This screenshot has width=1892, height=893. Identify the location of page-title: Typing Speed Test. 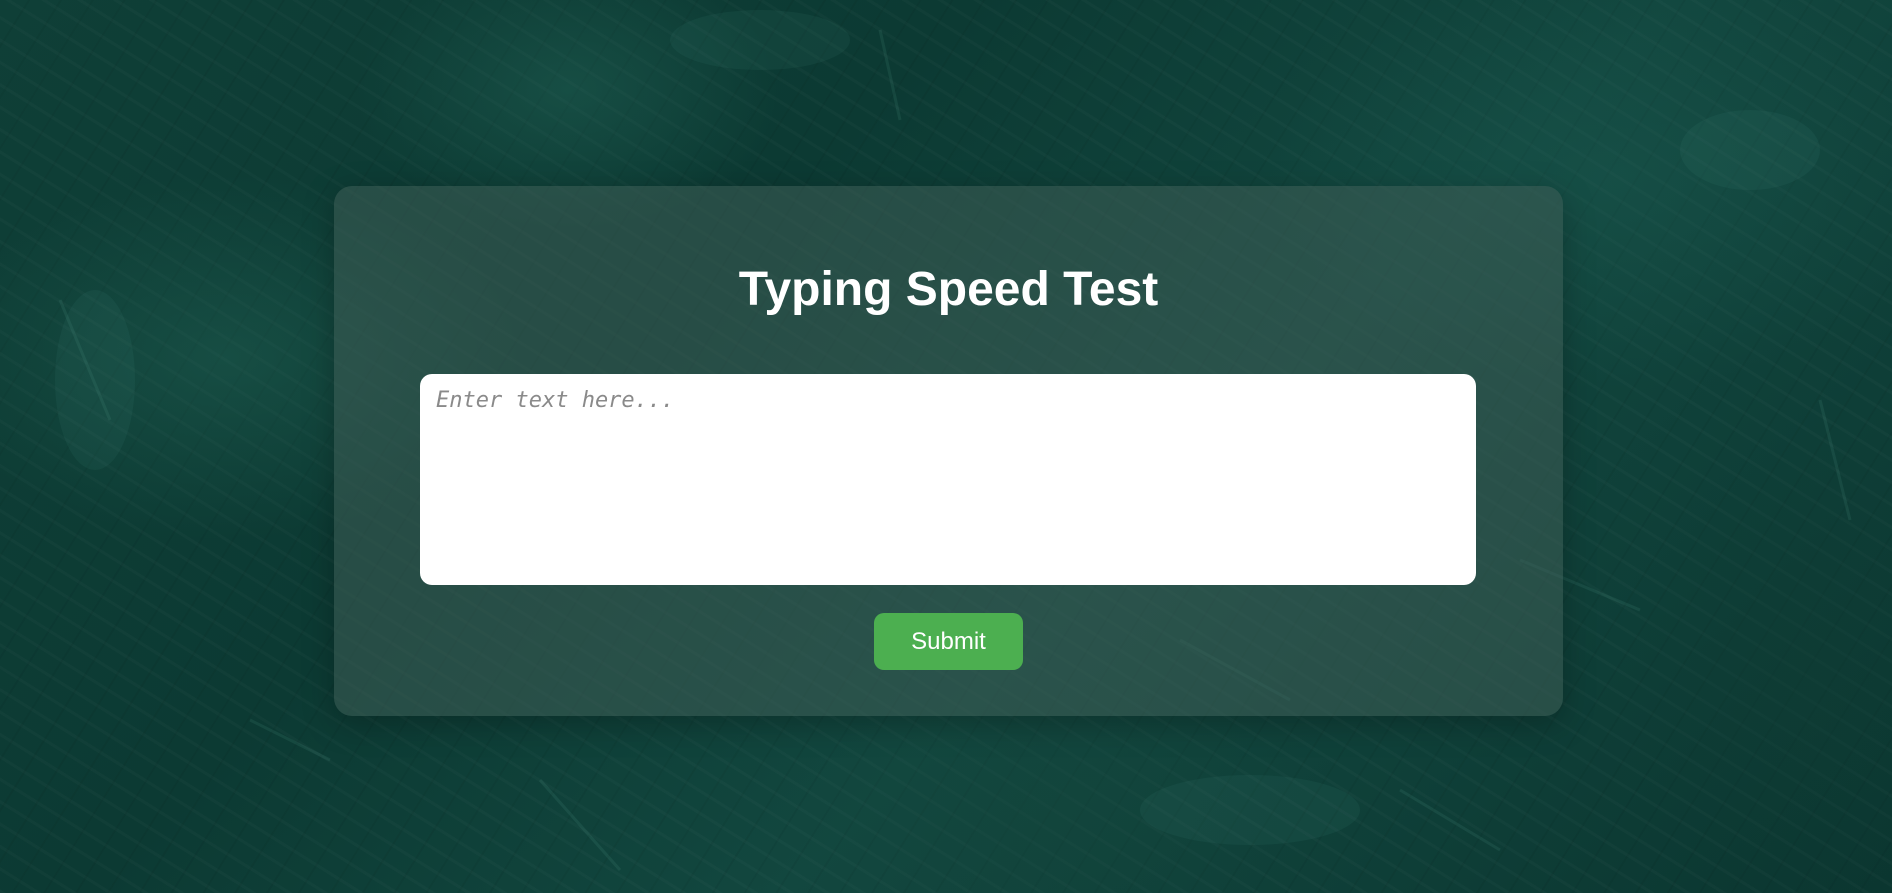
(948, 289).